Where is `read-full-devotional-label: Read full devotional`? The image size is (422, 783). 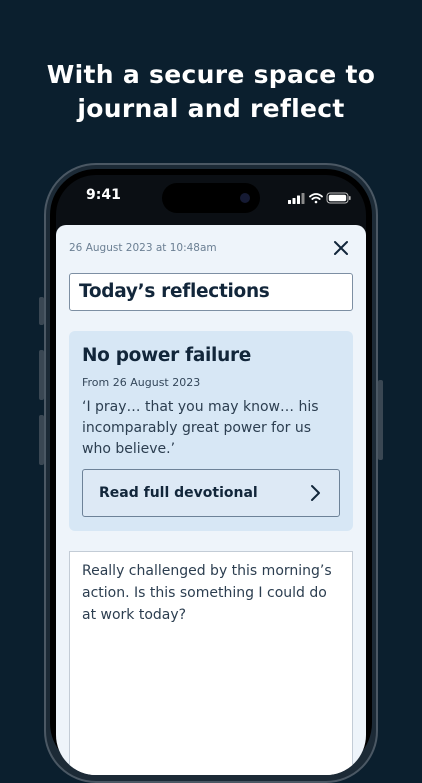
read-full-devotional-label: Read full devotional is located at coordinates (178, 493).